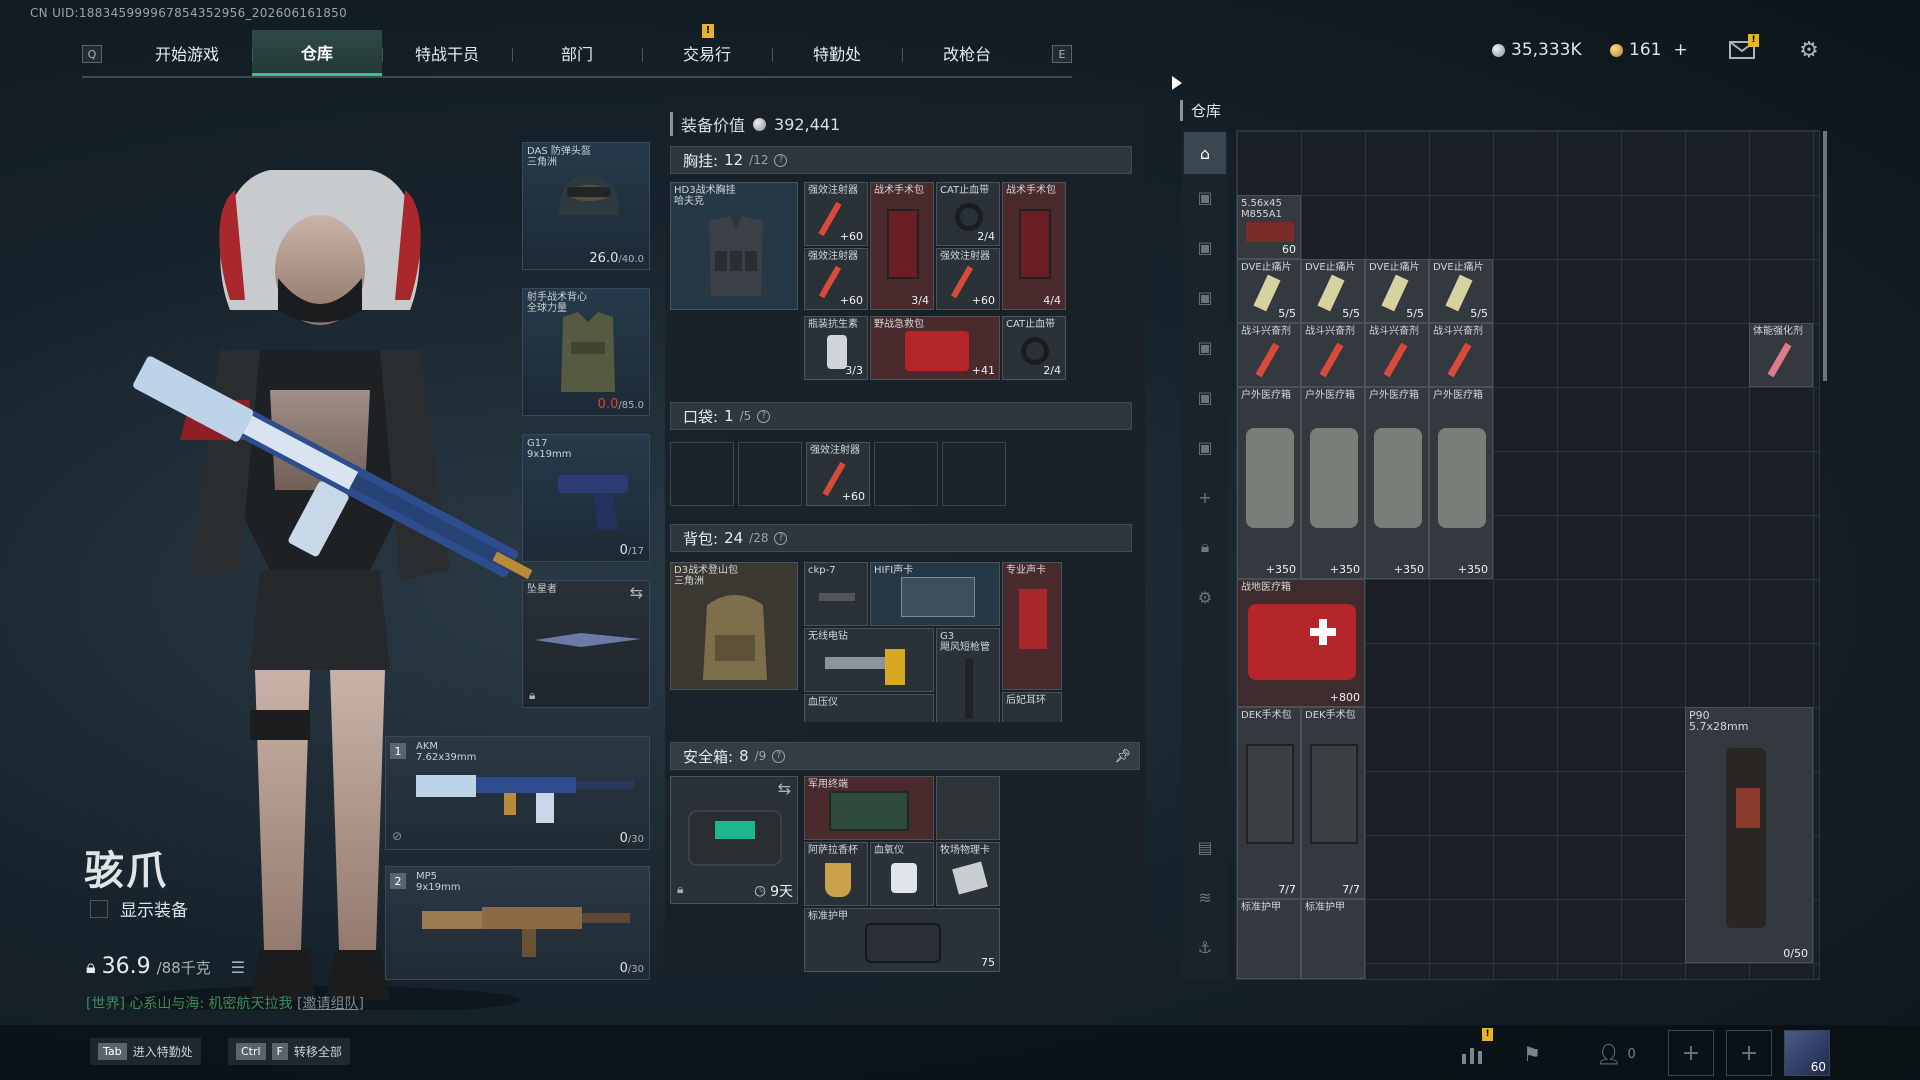 The height and width of the screenshot is (1080, 1920). I want to click on tab-special-ops: 特勤处, so click(837, 53).